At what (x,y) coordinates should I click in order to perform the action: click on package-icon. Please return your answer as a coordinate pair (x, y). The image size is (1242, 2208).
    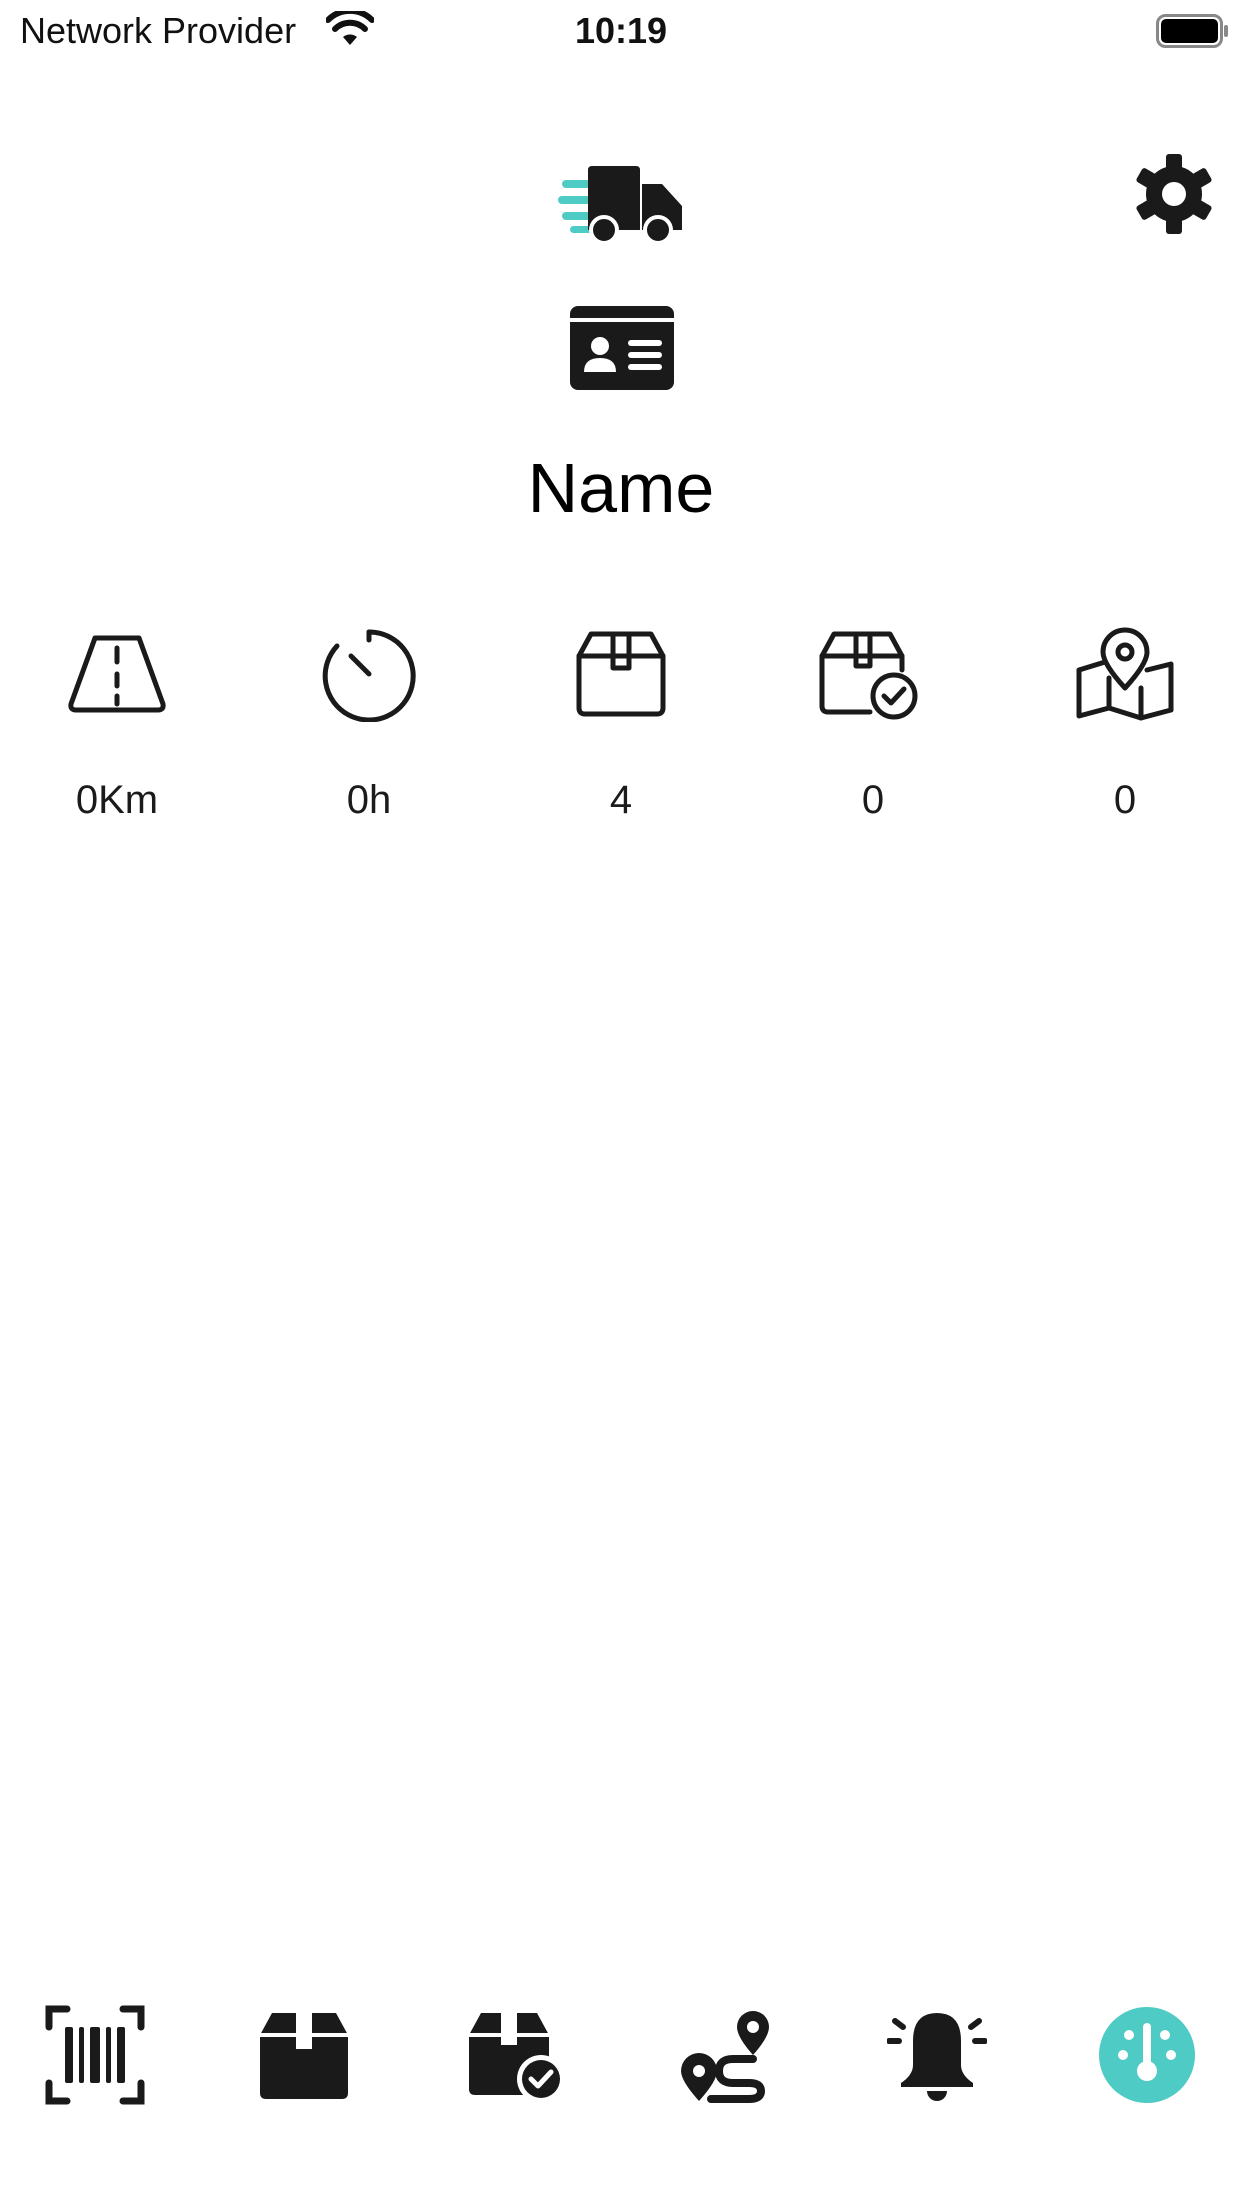
    Looking at the image, I should click on (621, 674).